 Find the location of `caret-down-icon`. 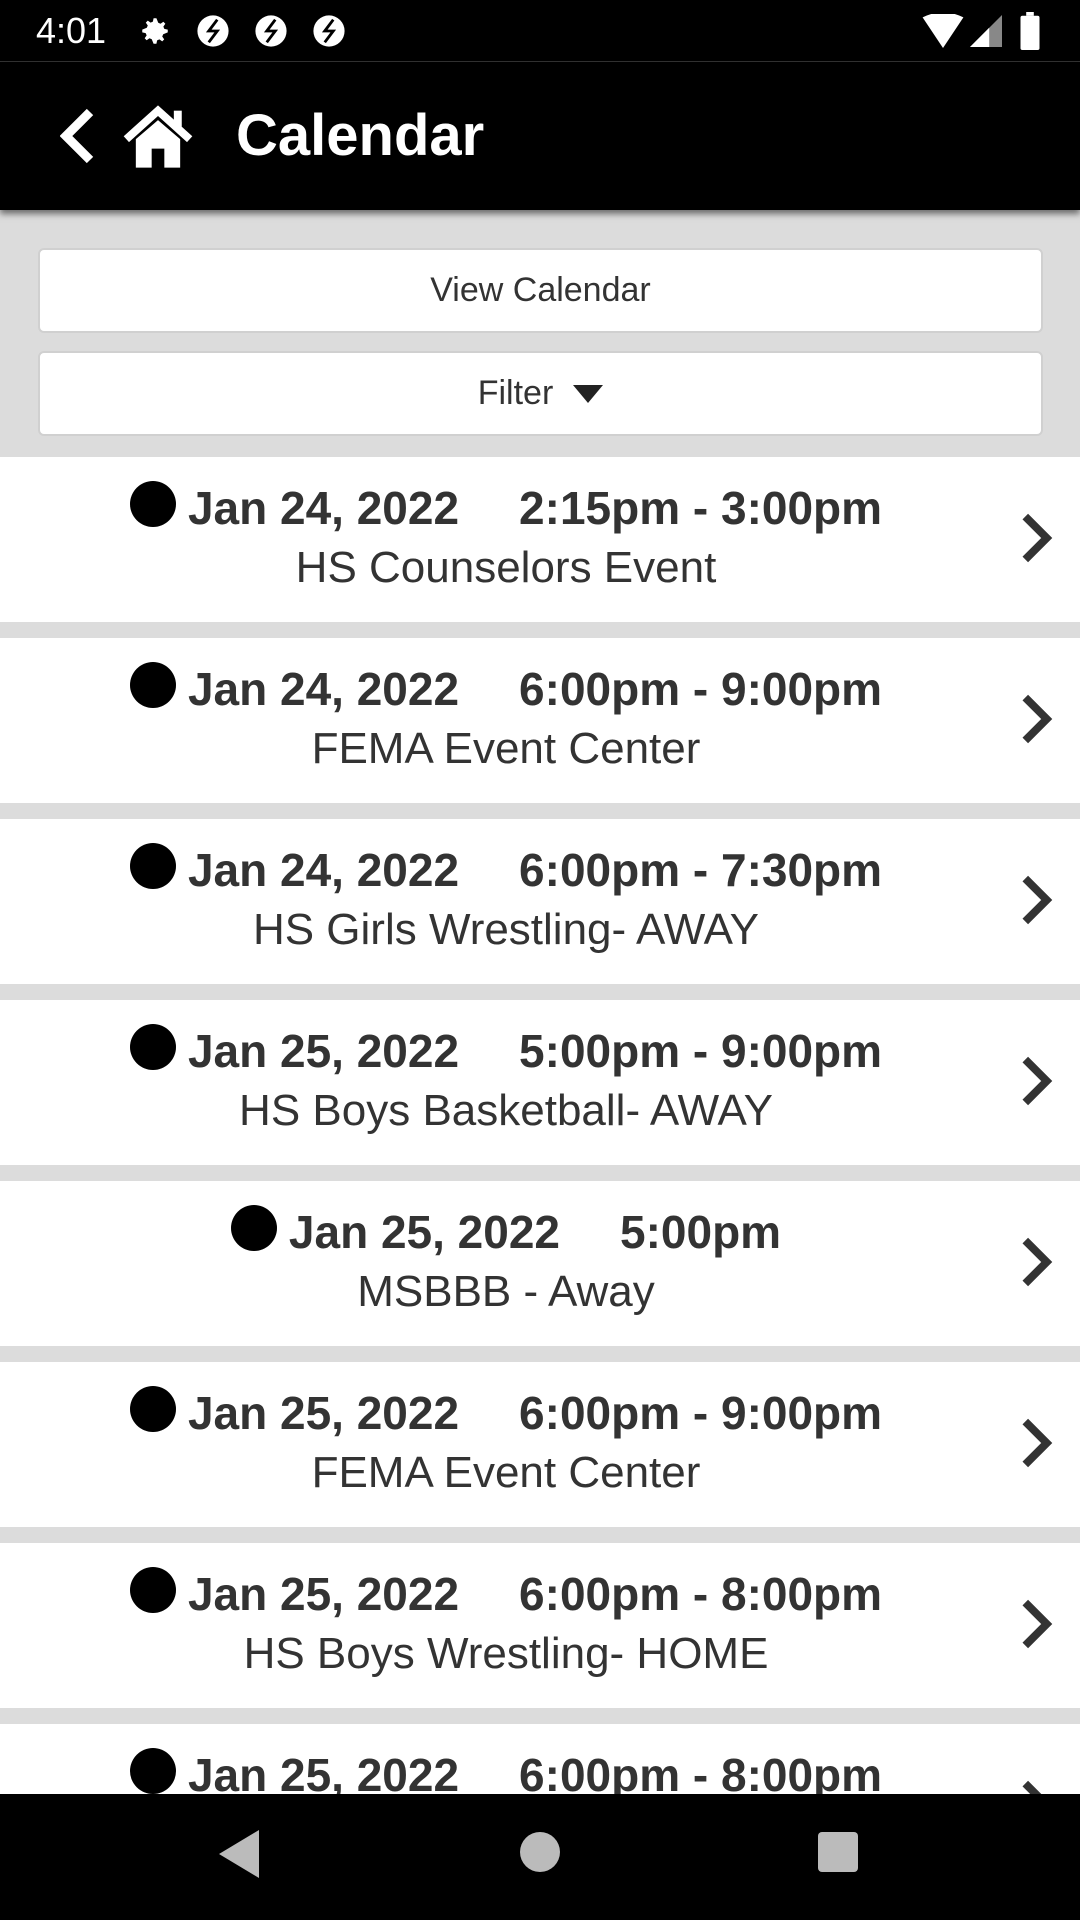

caret-down-icon is located at coordinates (588, 393).